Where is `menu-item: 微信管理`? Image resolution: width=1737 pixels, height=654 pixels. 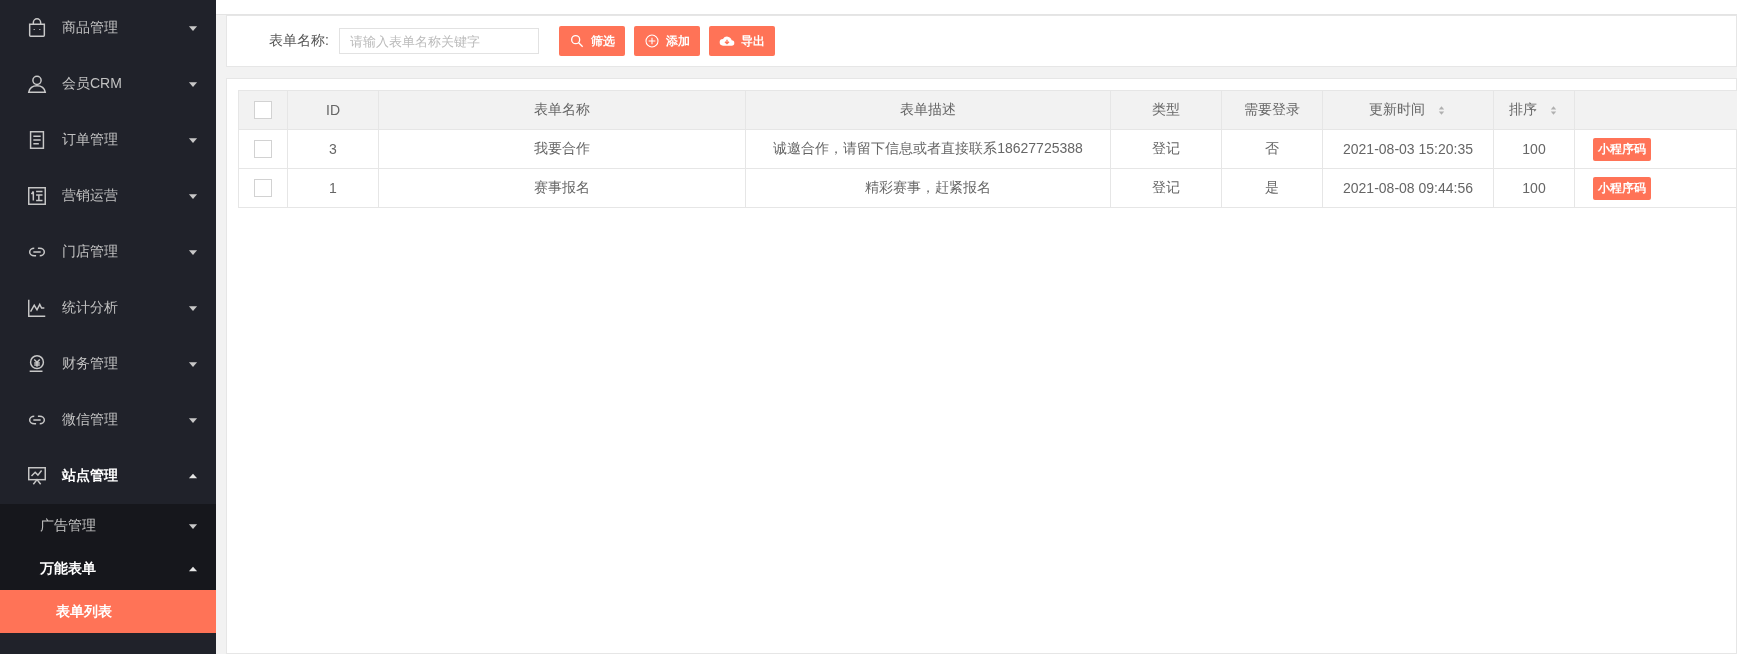 menu-item: 微信管理 is located at coordinates (108, 420).